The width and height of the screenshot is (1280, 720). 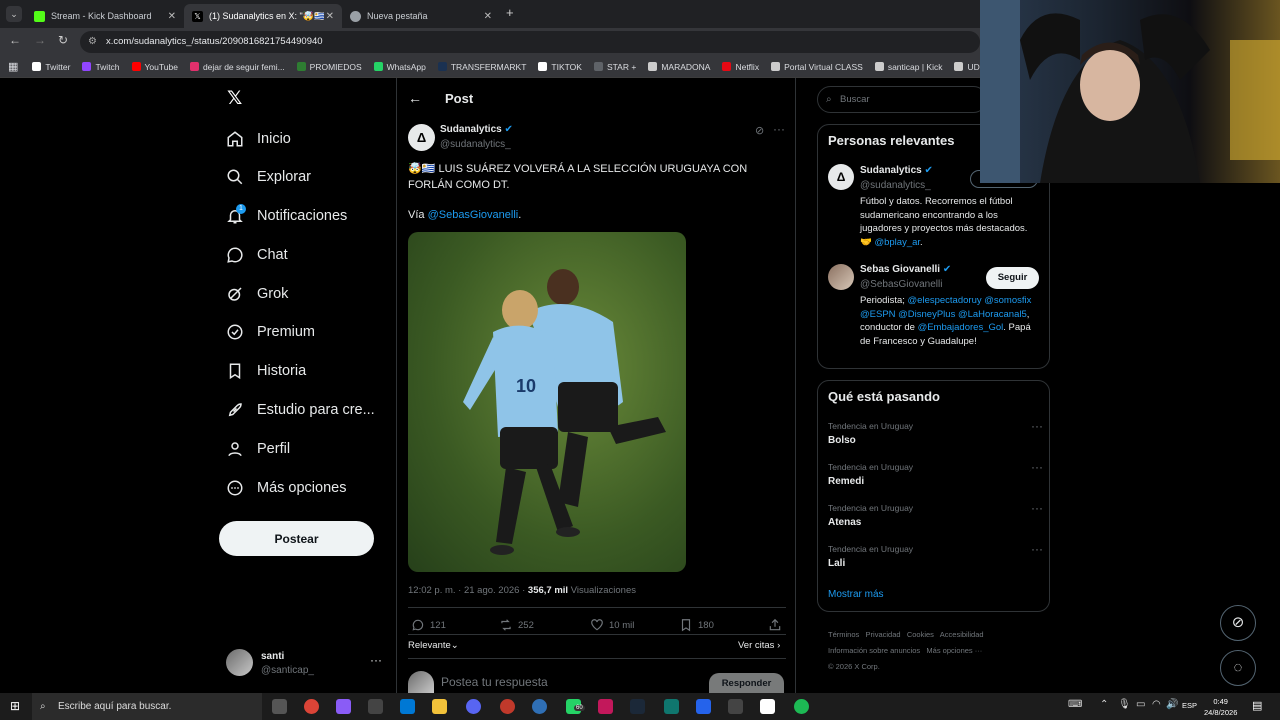 What do you see at coordinates (507, 706) in the screenshot?
I see `obs-icon` at bounding box center [507, 706].